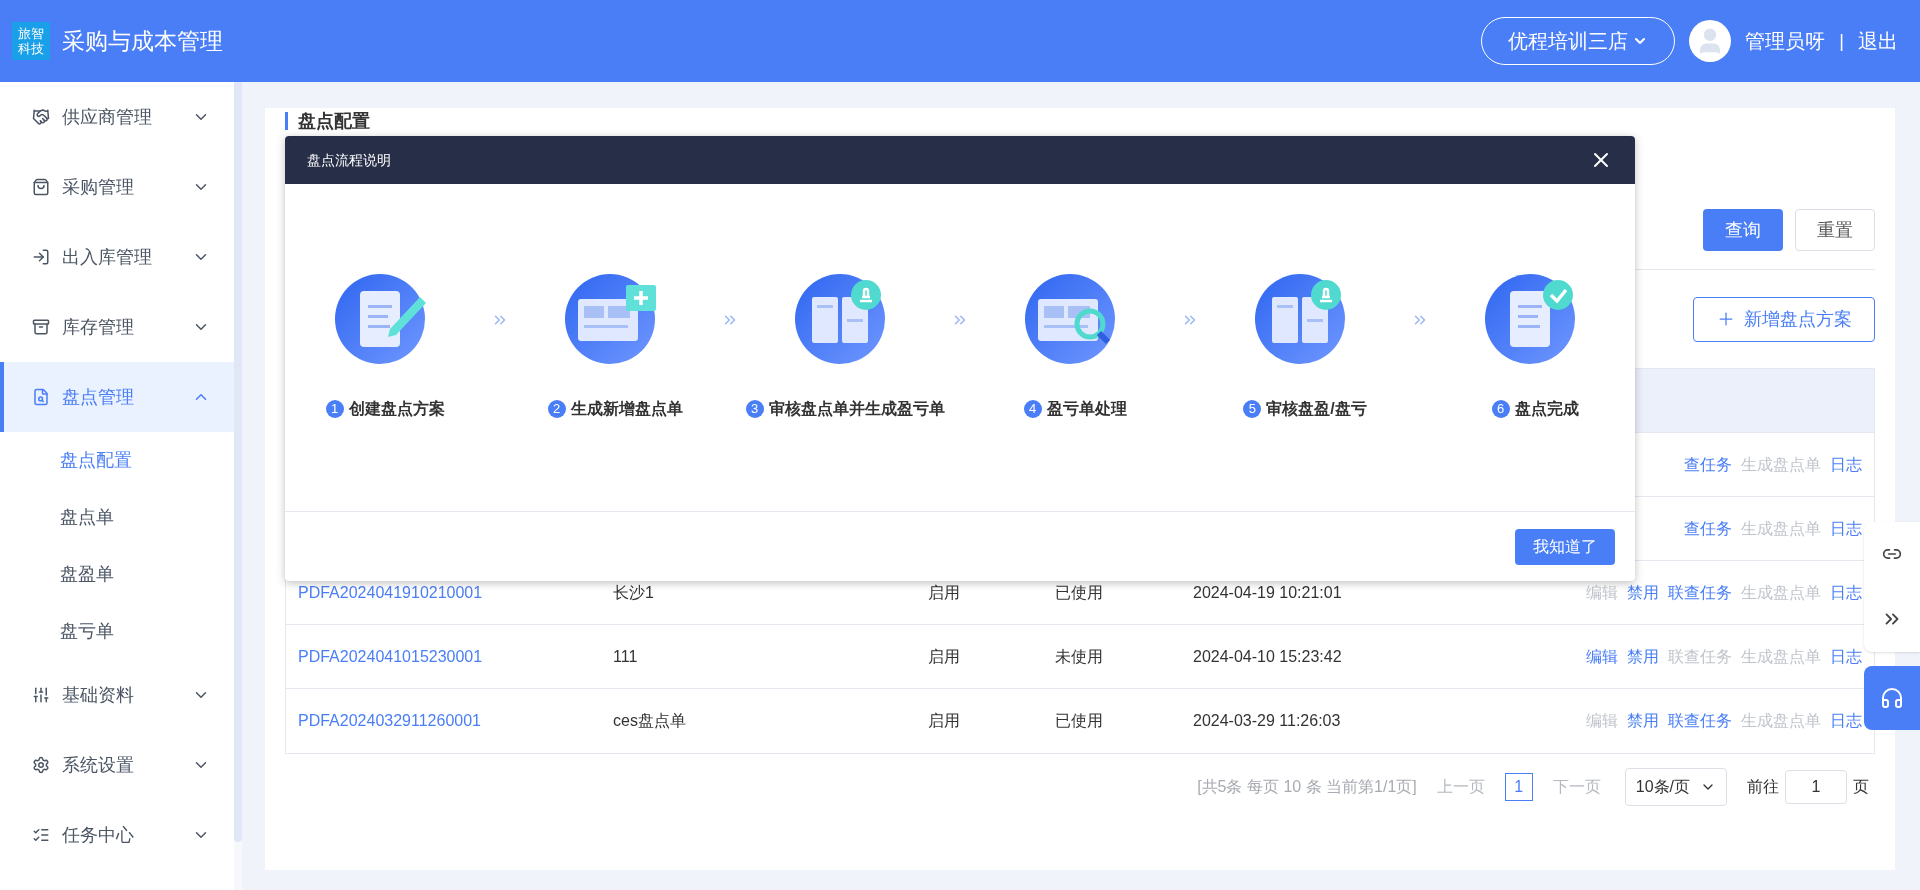 The width and height of the screenshot is (1920, 890). I want to click on page-size-select: 10条/页, so click(1675, 787).